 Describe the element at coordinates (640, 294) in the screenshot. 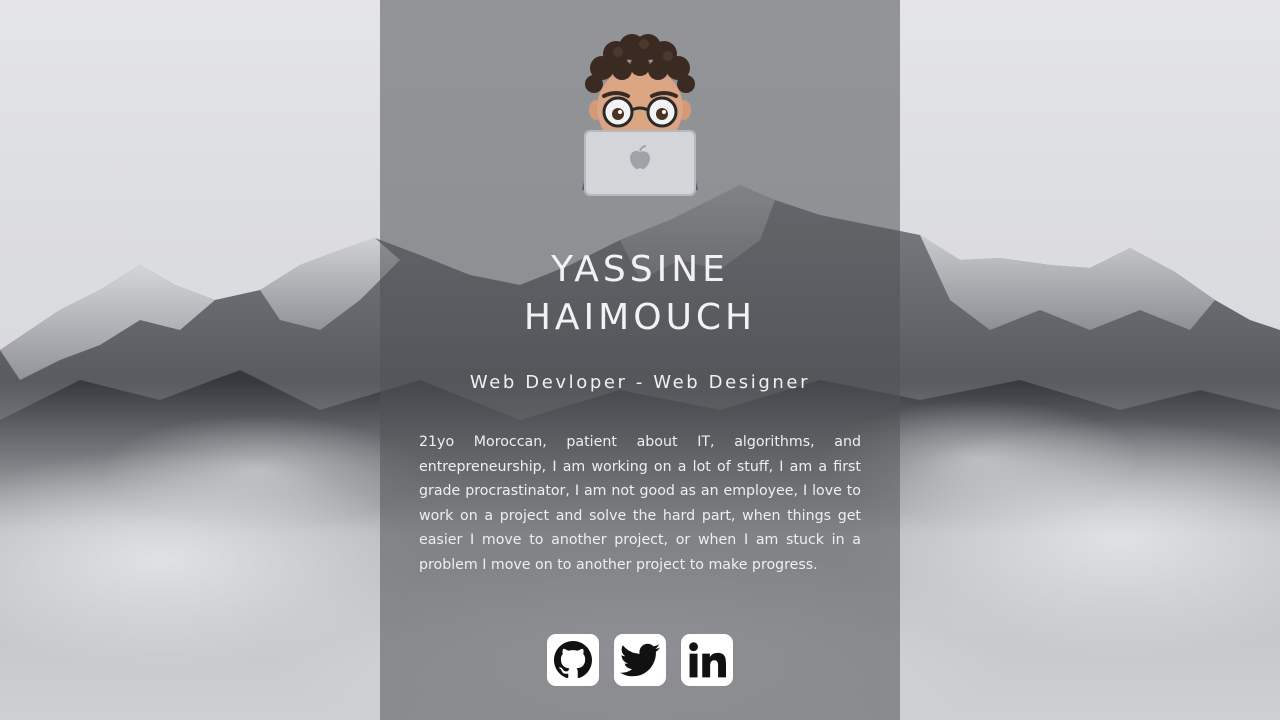

I see `profile-name: YASSINE HAIMOUCH` at that location.